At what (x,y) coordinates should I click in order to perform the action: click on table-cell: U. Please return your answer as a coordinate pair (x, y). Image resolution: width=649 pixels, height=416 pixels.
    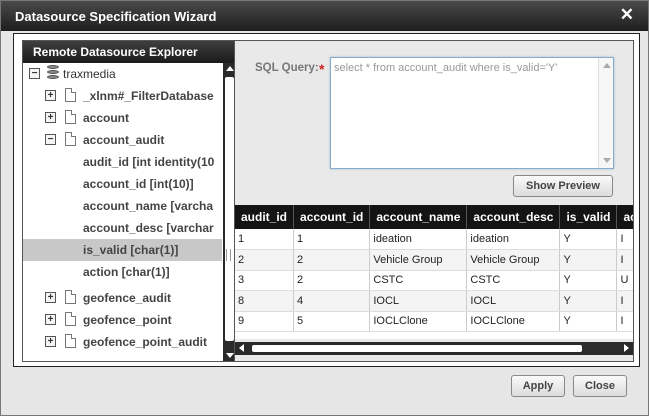
    Looking at the image, I should click on (624, 280).